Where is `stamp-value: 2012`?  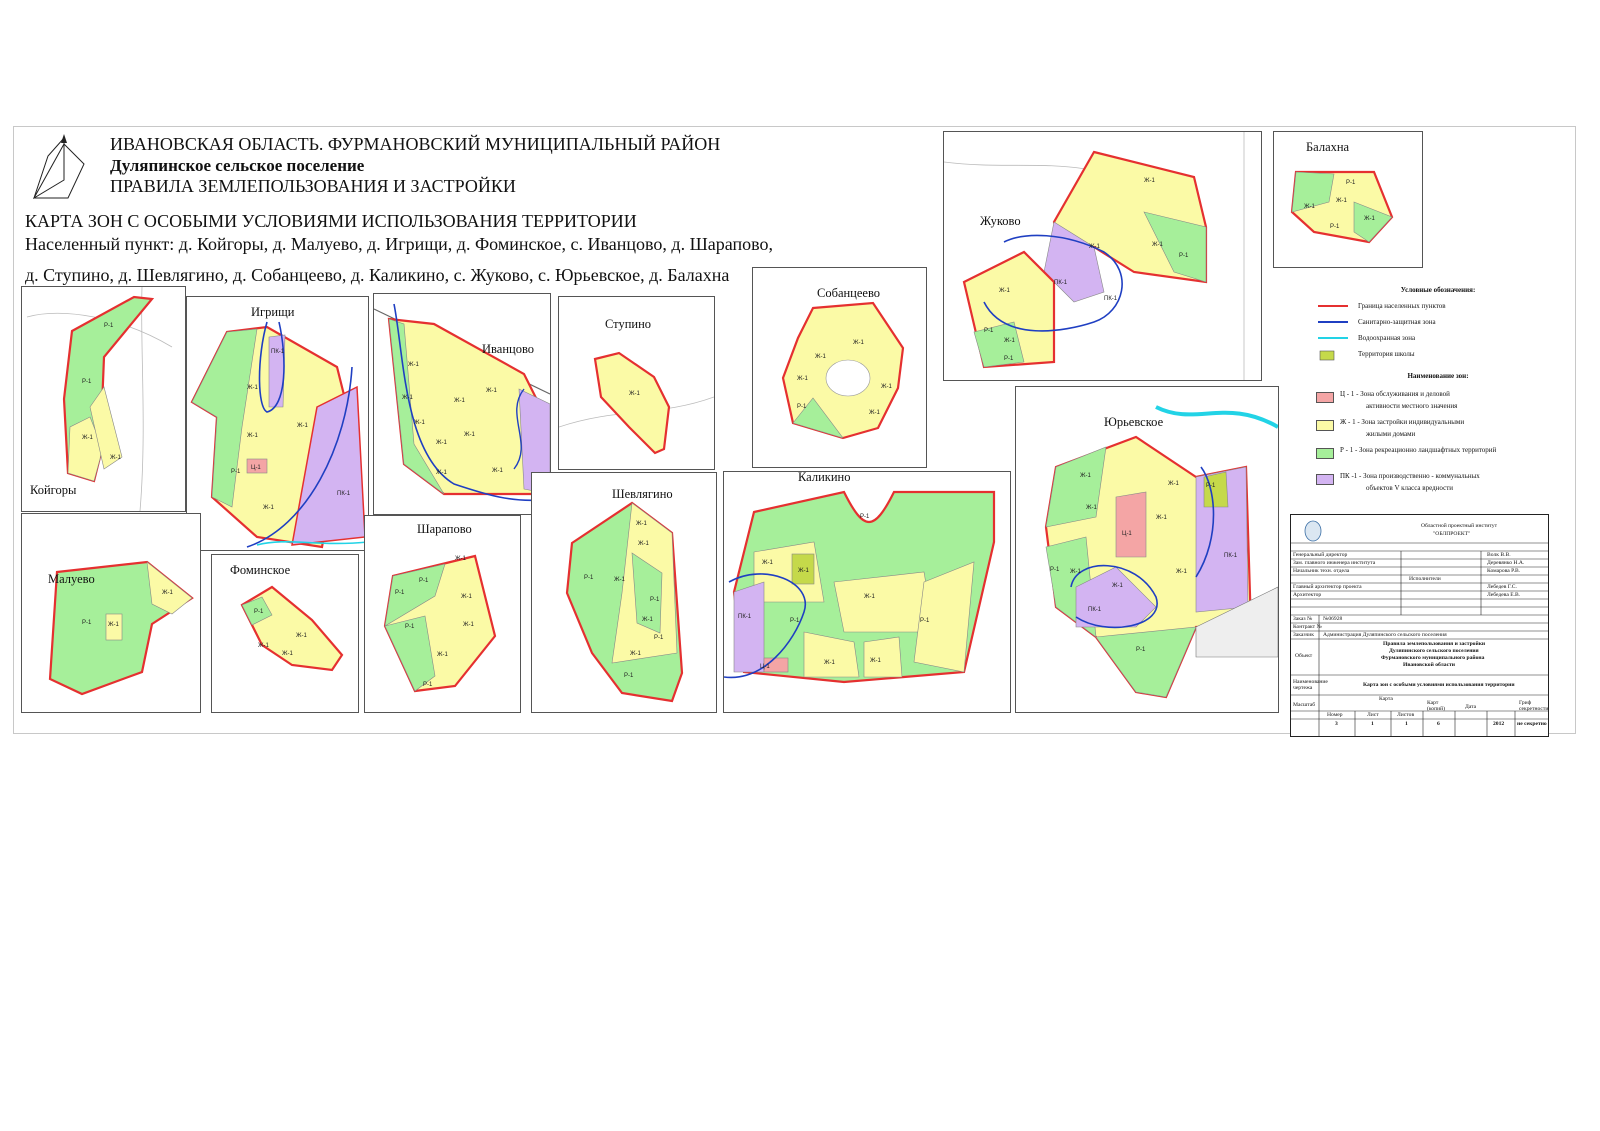 stamp-value: 2012 is located at coordinates (1499, 724).